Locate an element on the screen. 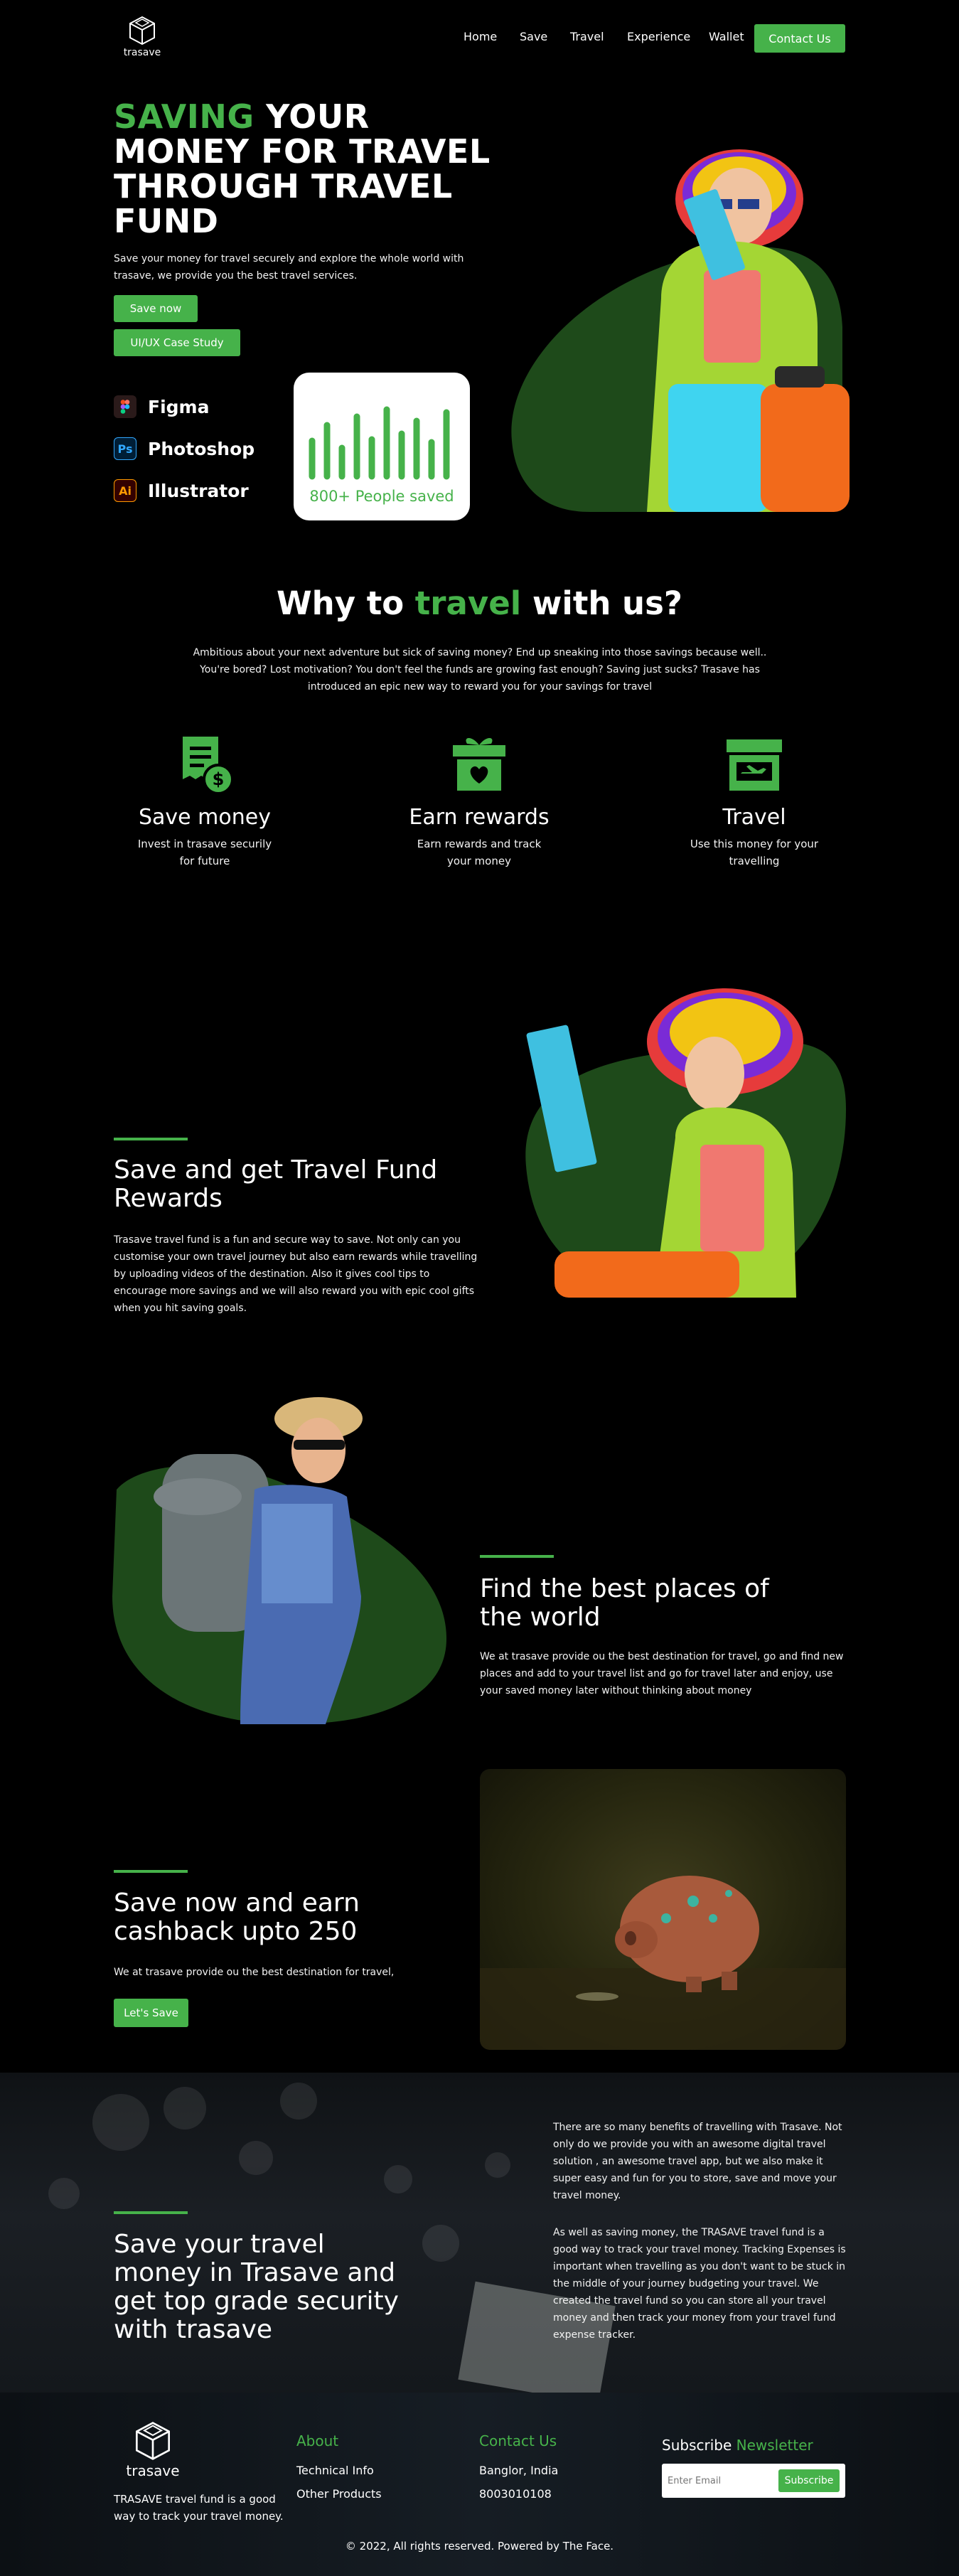 This screenshot has height=2576, width=959. why-title-pre: Why to is located at coordinates (346, 603).